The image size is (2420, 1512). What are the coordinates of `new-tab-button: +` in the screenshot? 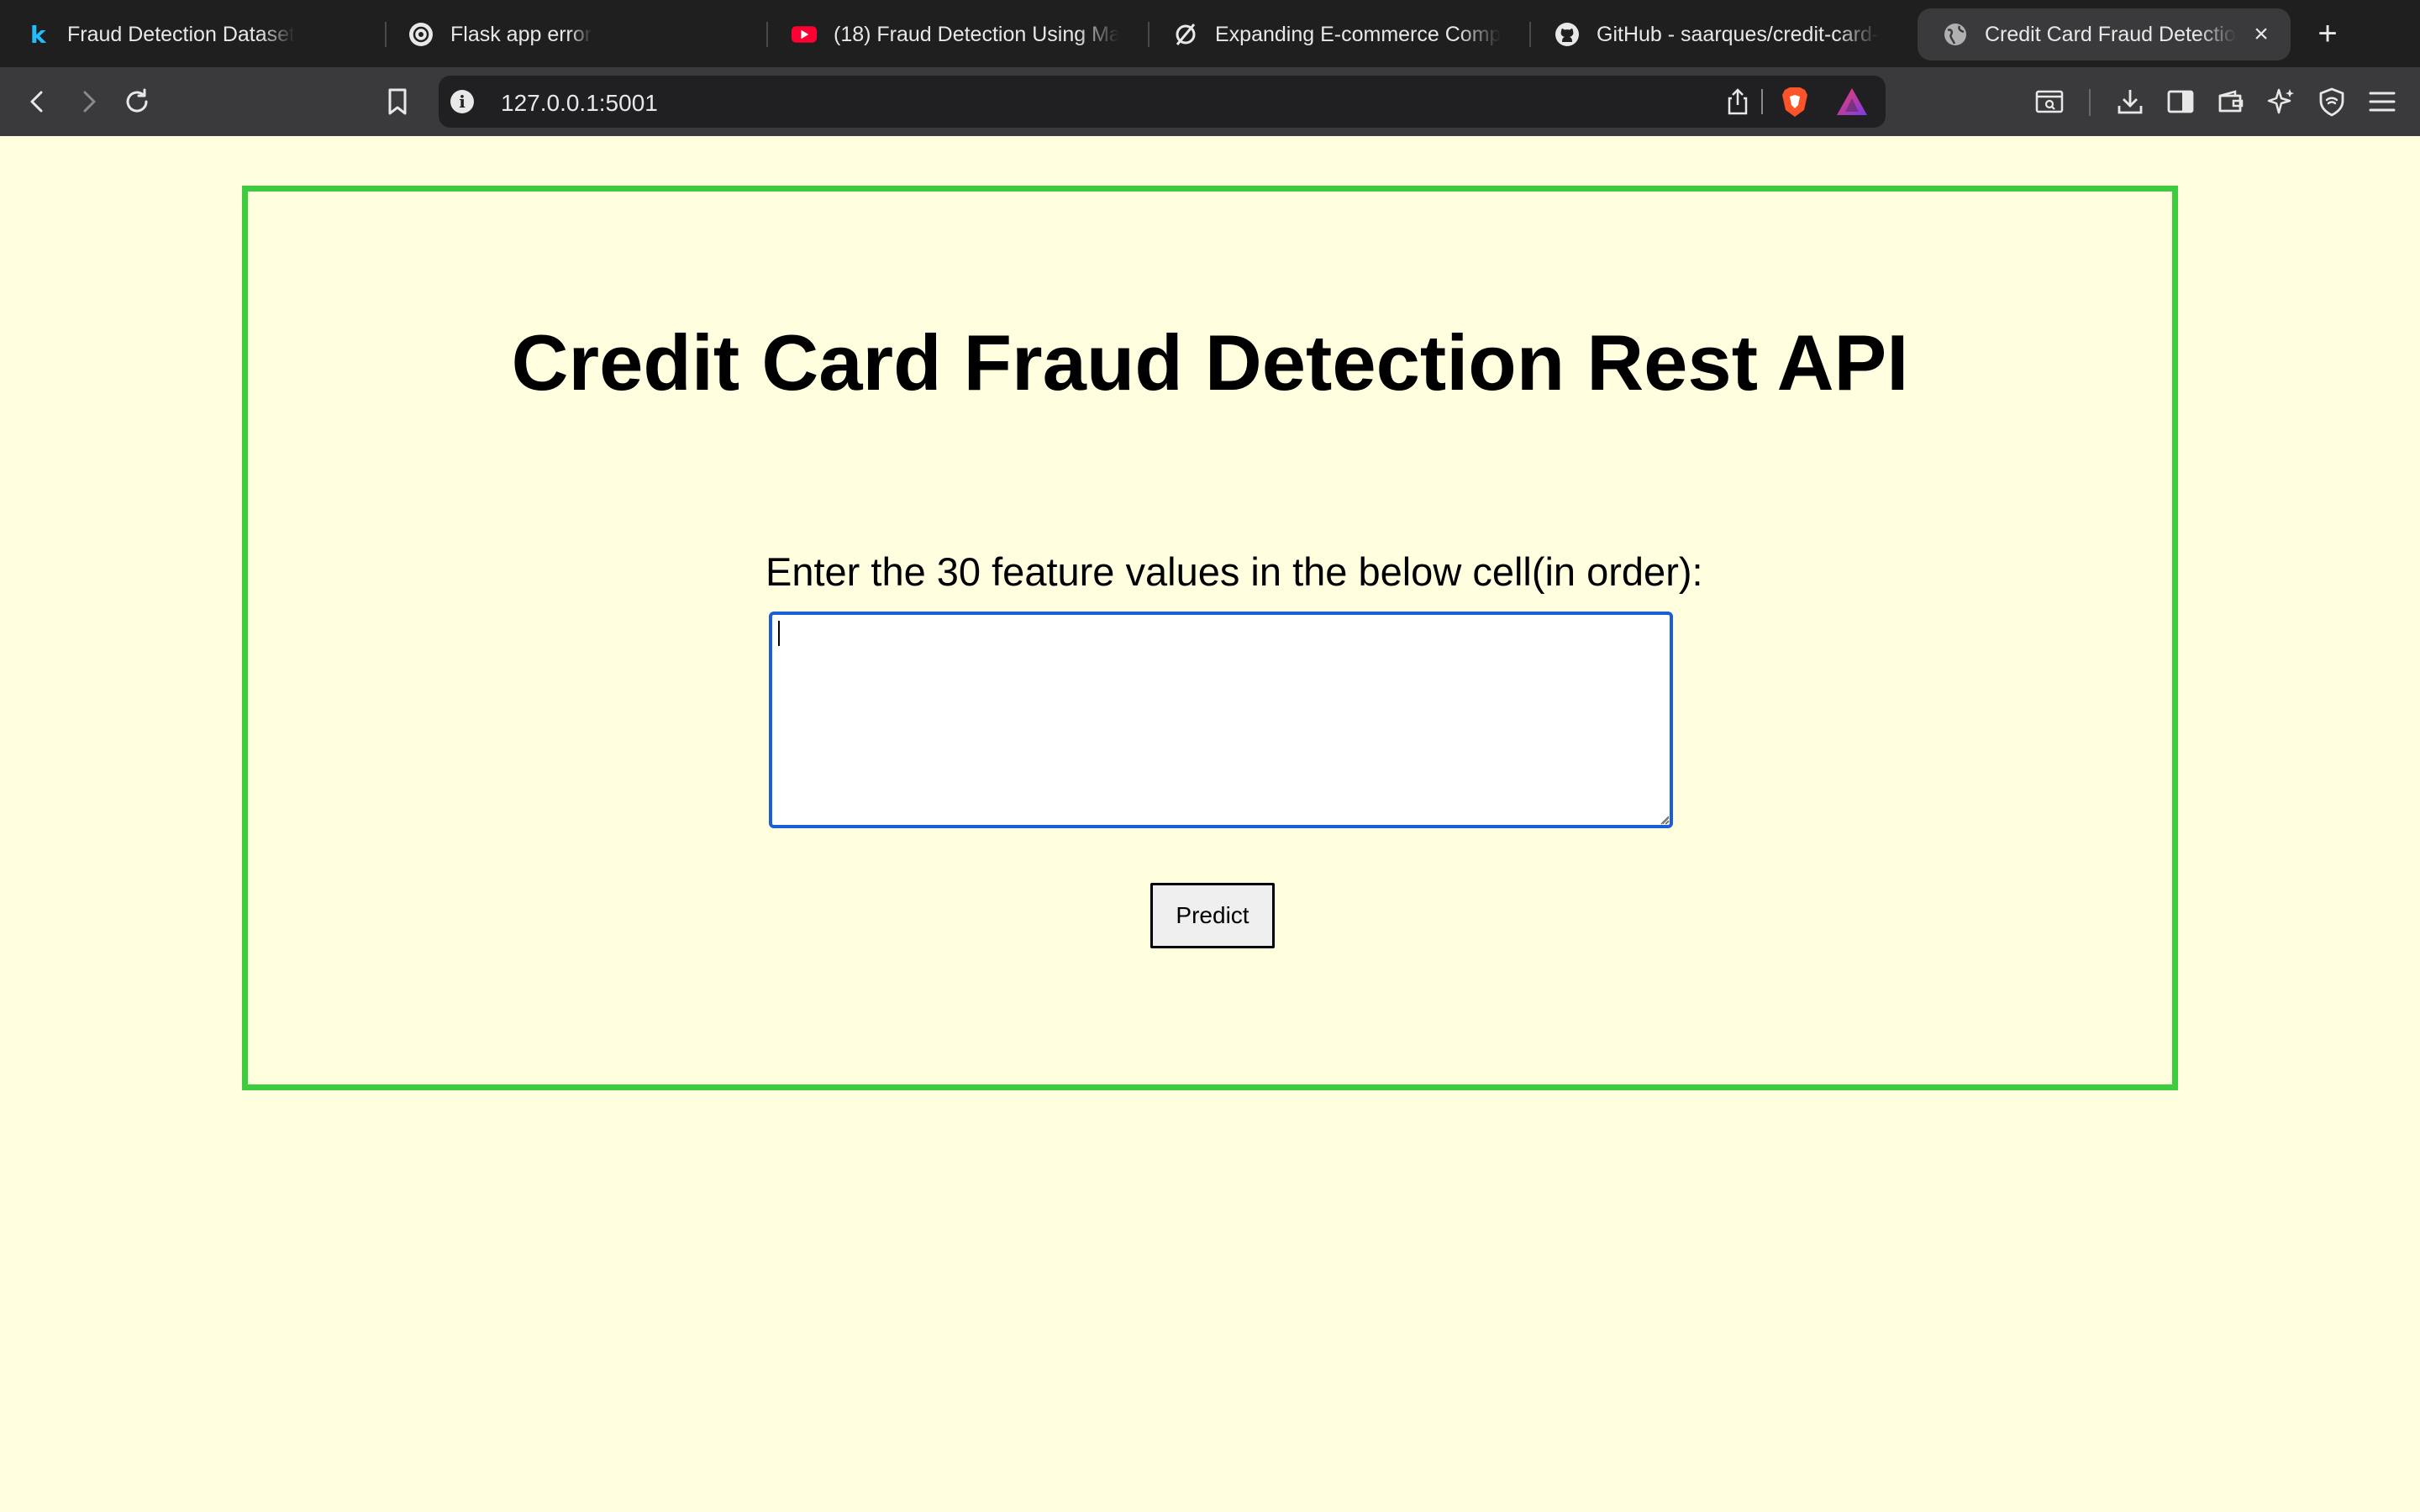 It's located at (2328, 33).